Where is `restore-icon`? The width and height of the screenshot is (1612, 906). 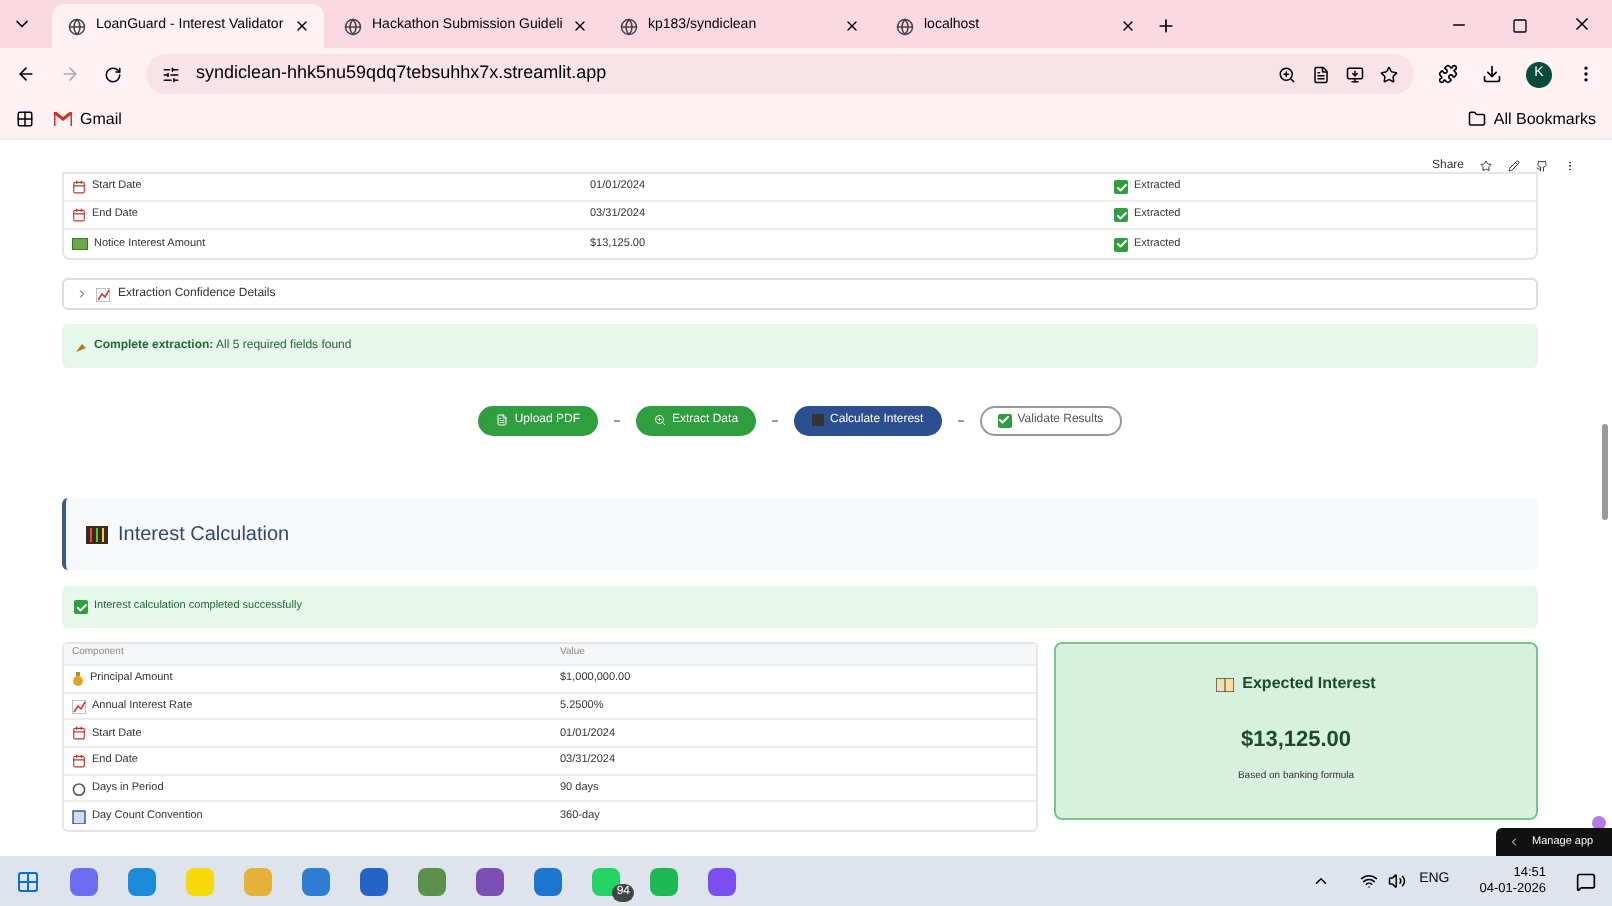
restore-icon is located at coordinates (1520, 26).